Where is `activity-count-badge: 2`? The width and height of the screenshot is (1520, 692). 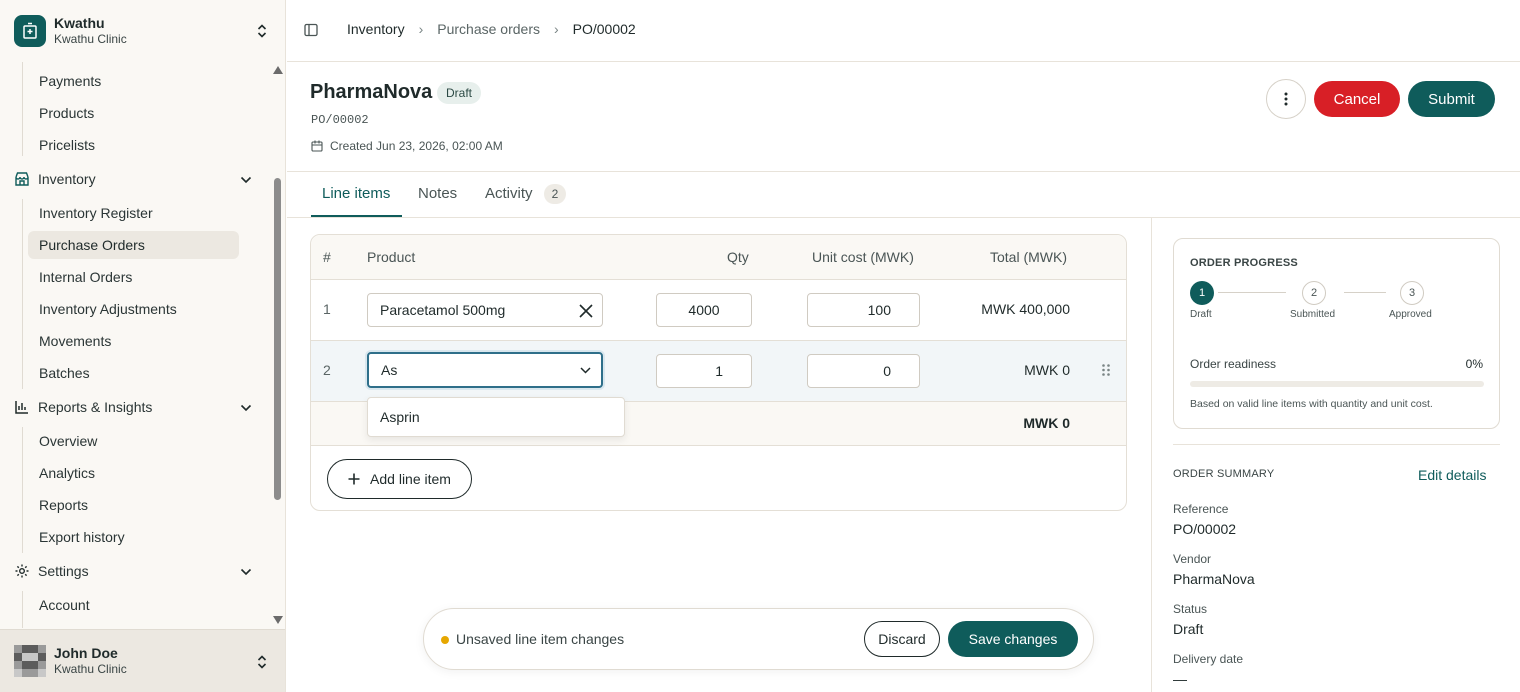 activity-count-badge: 2 is located at coordinates (555, 194).